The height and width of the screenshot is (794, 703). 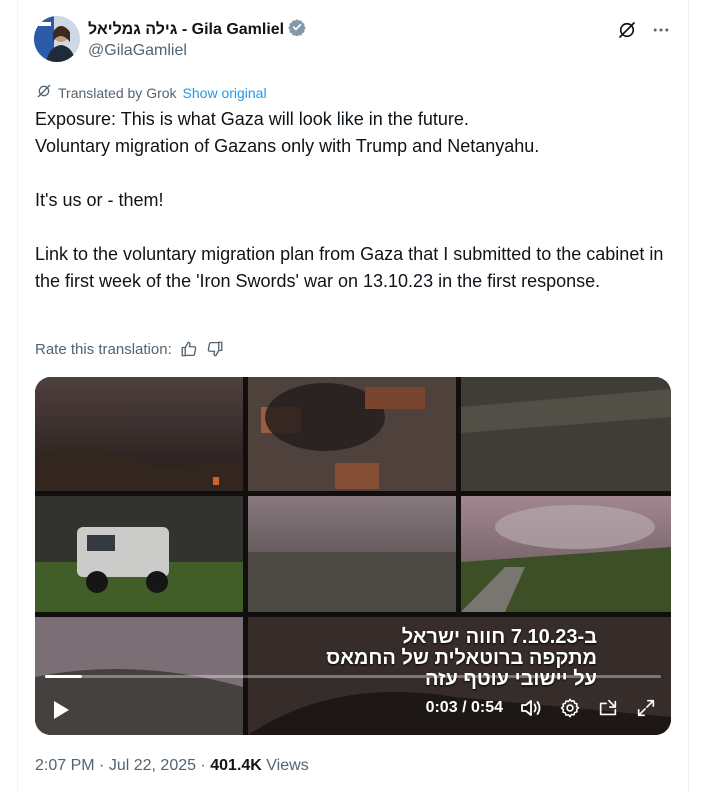 What do you see at coordinates (152, 765) in the screenshot?
I see `tweet-date: Jul 22, 2025` at bounding box center [152, 765].